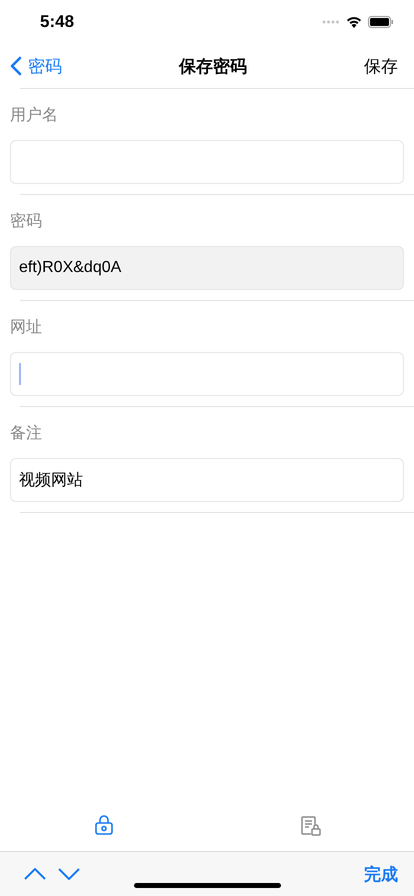 Image resolution: width=414 pixels, height=896 pixels. Describe the element at coordinates (207, 480) in the screenshot. I see `input-field: 视频网站` at that location.